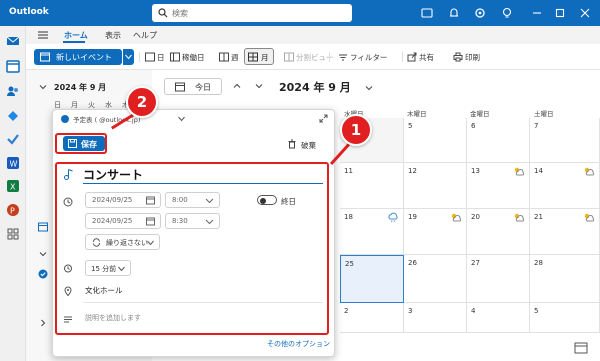 This screenshot has height=361, width=600. I want to click on calendar-day-cell: 7, so click(565, 140).